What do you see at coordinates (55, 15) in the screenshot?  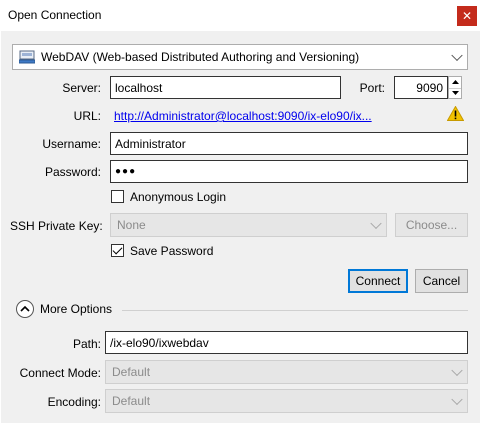 I see `window-title: Open Connection` at bounding box center [55, 15].